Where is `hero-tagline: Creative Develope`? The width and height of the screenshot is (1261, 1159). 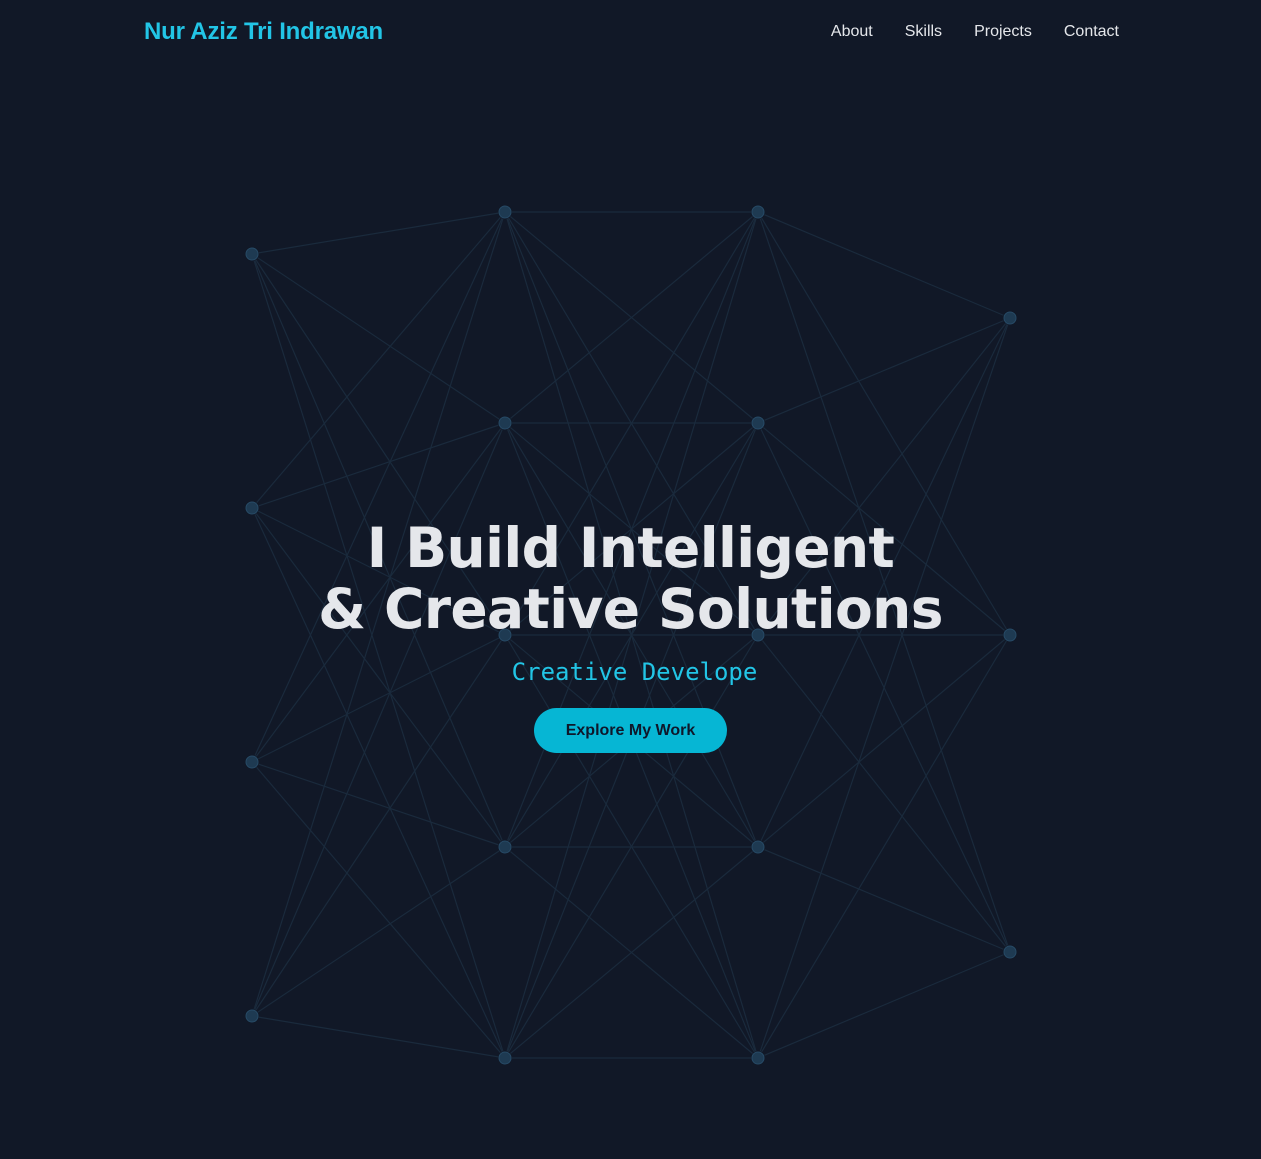 hero-tagline: Creative Develope is located at coordinates (630, 672).